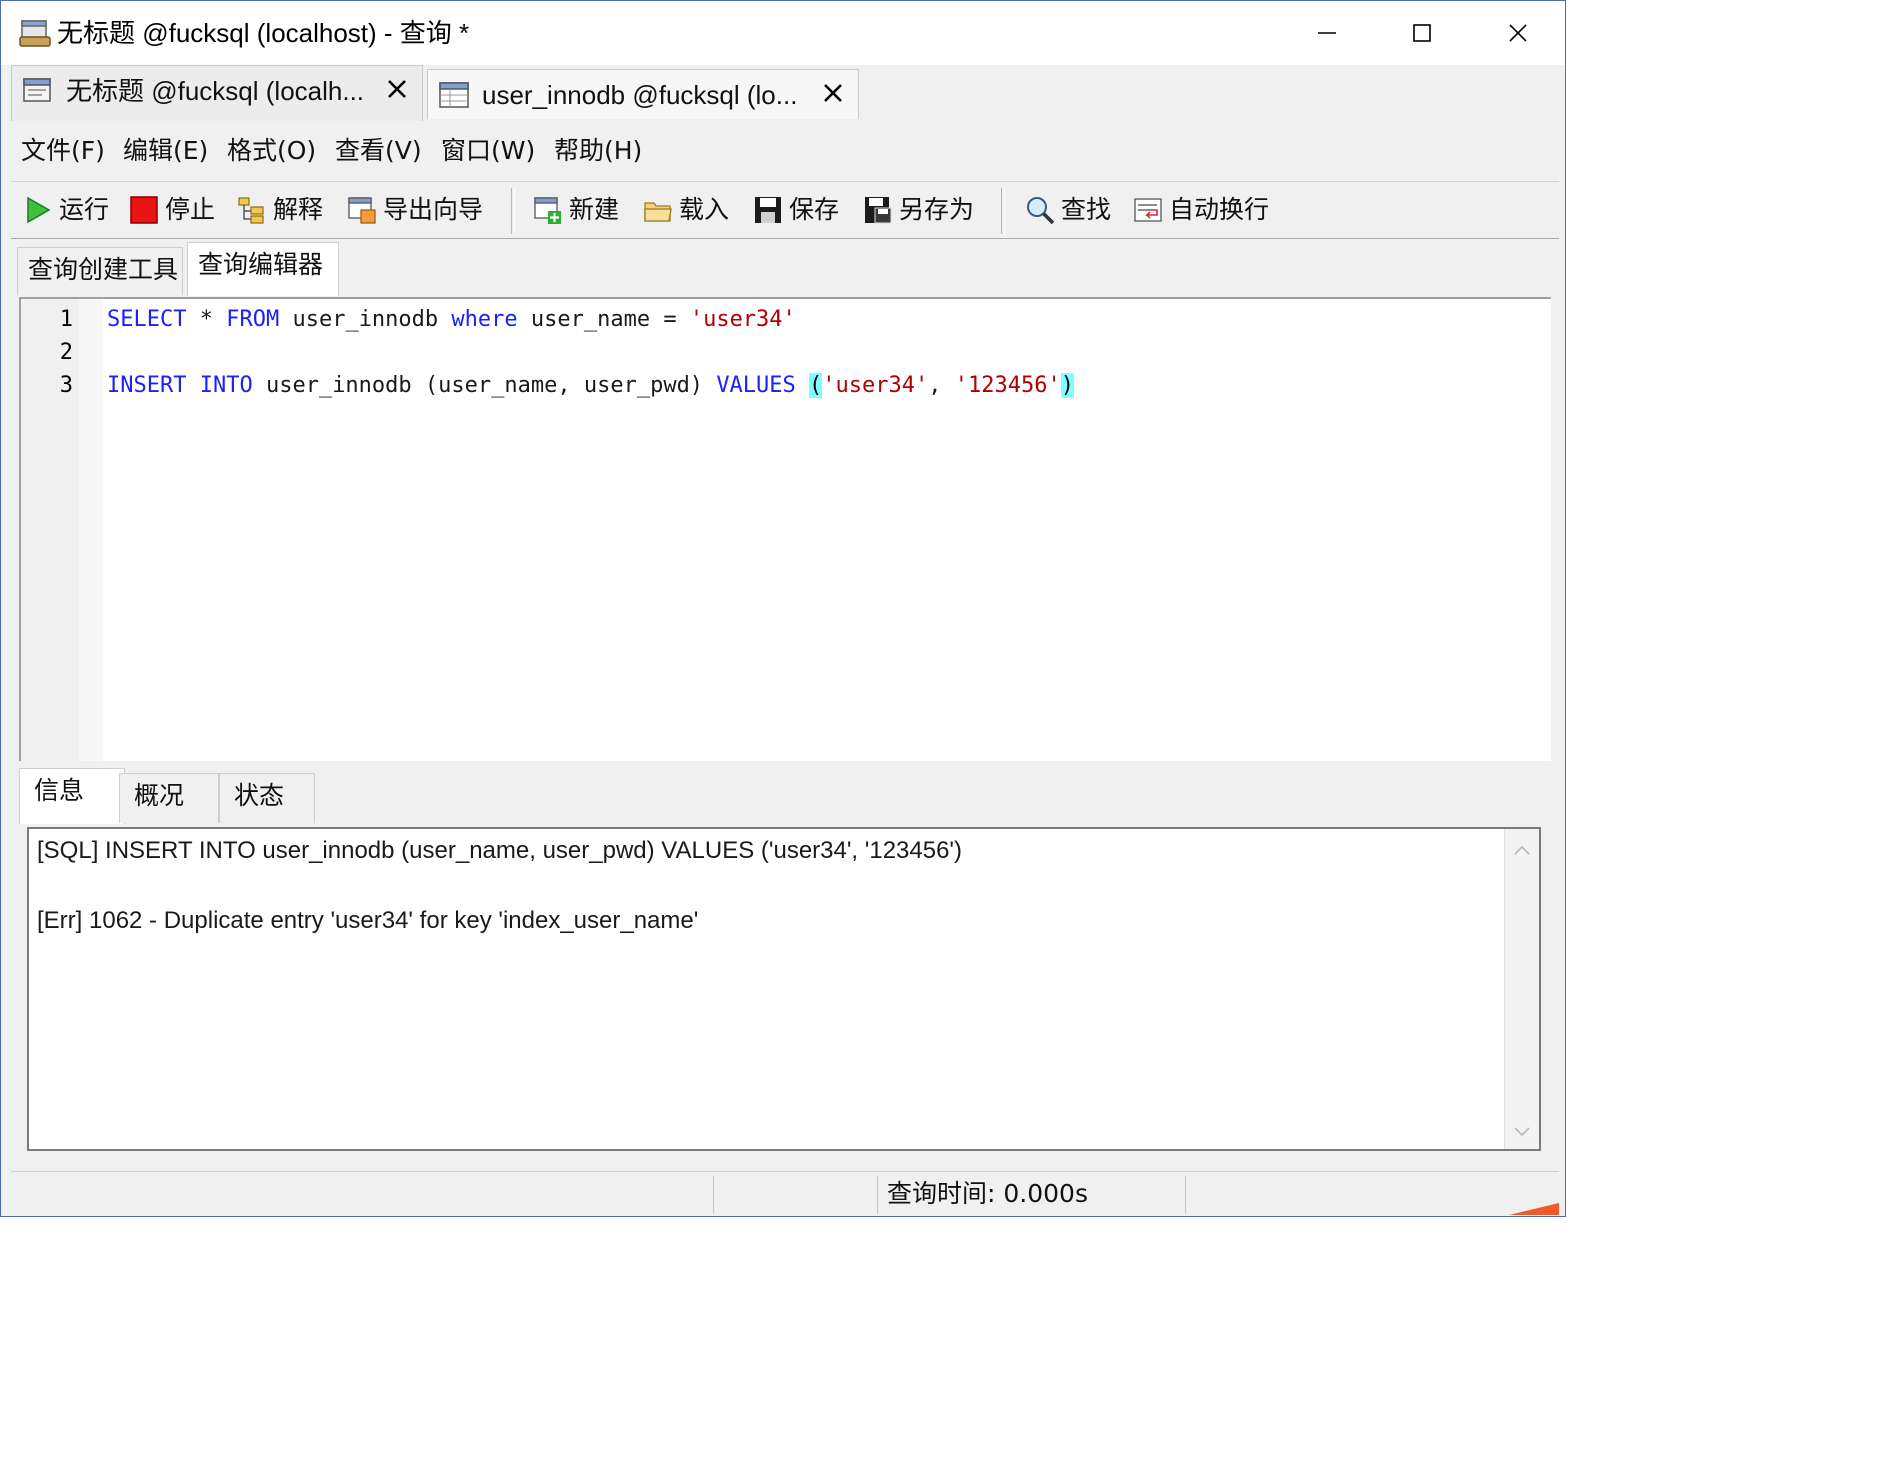 The width and height of the screenshot is (1904, 1480). Describe the element at coordinates (937, 209) in the screenshot. I see `save-as-label: 另存为` at that location.